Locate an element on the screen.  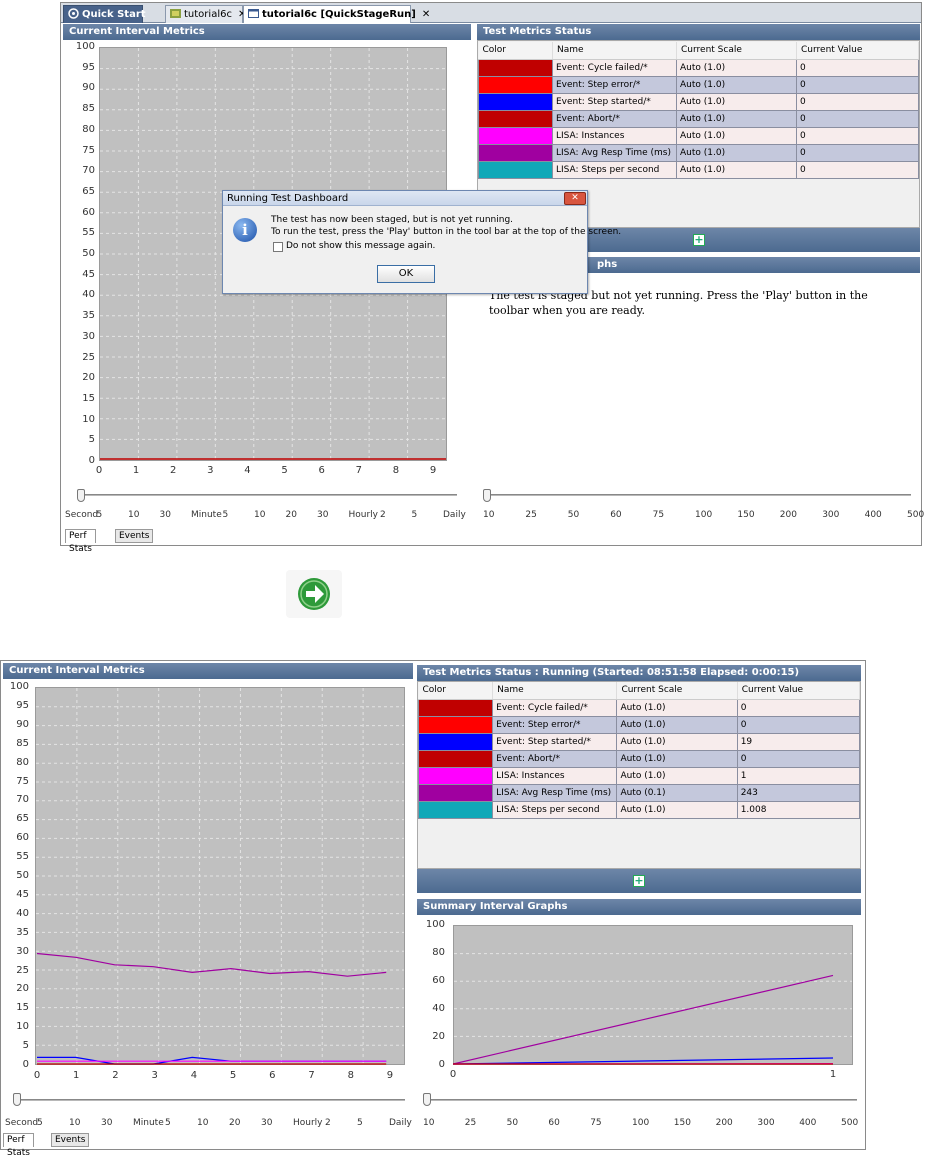
series-line is located at coordinates (643, 1019).